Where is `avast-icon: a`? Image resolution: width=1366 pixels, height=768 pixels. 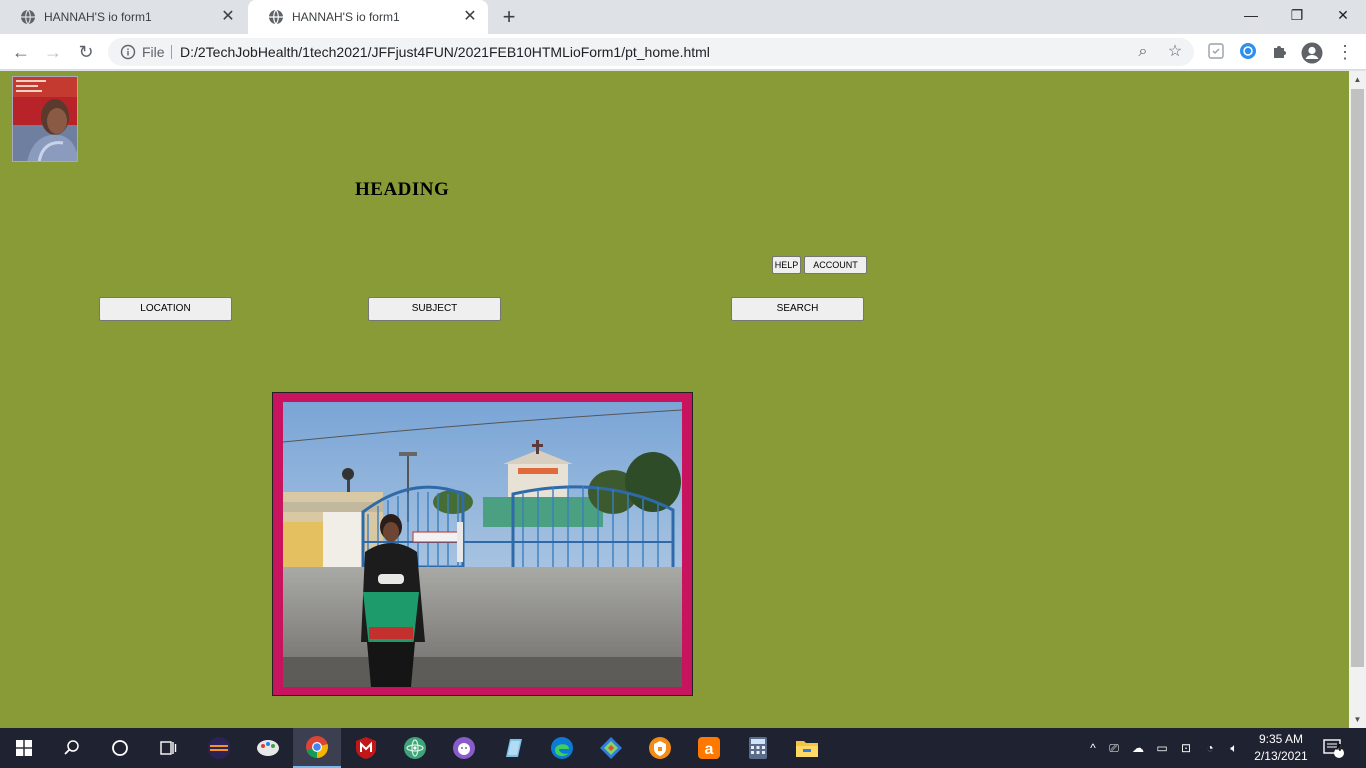
avast-icon: a is located at coordinates (709, 748).